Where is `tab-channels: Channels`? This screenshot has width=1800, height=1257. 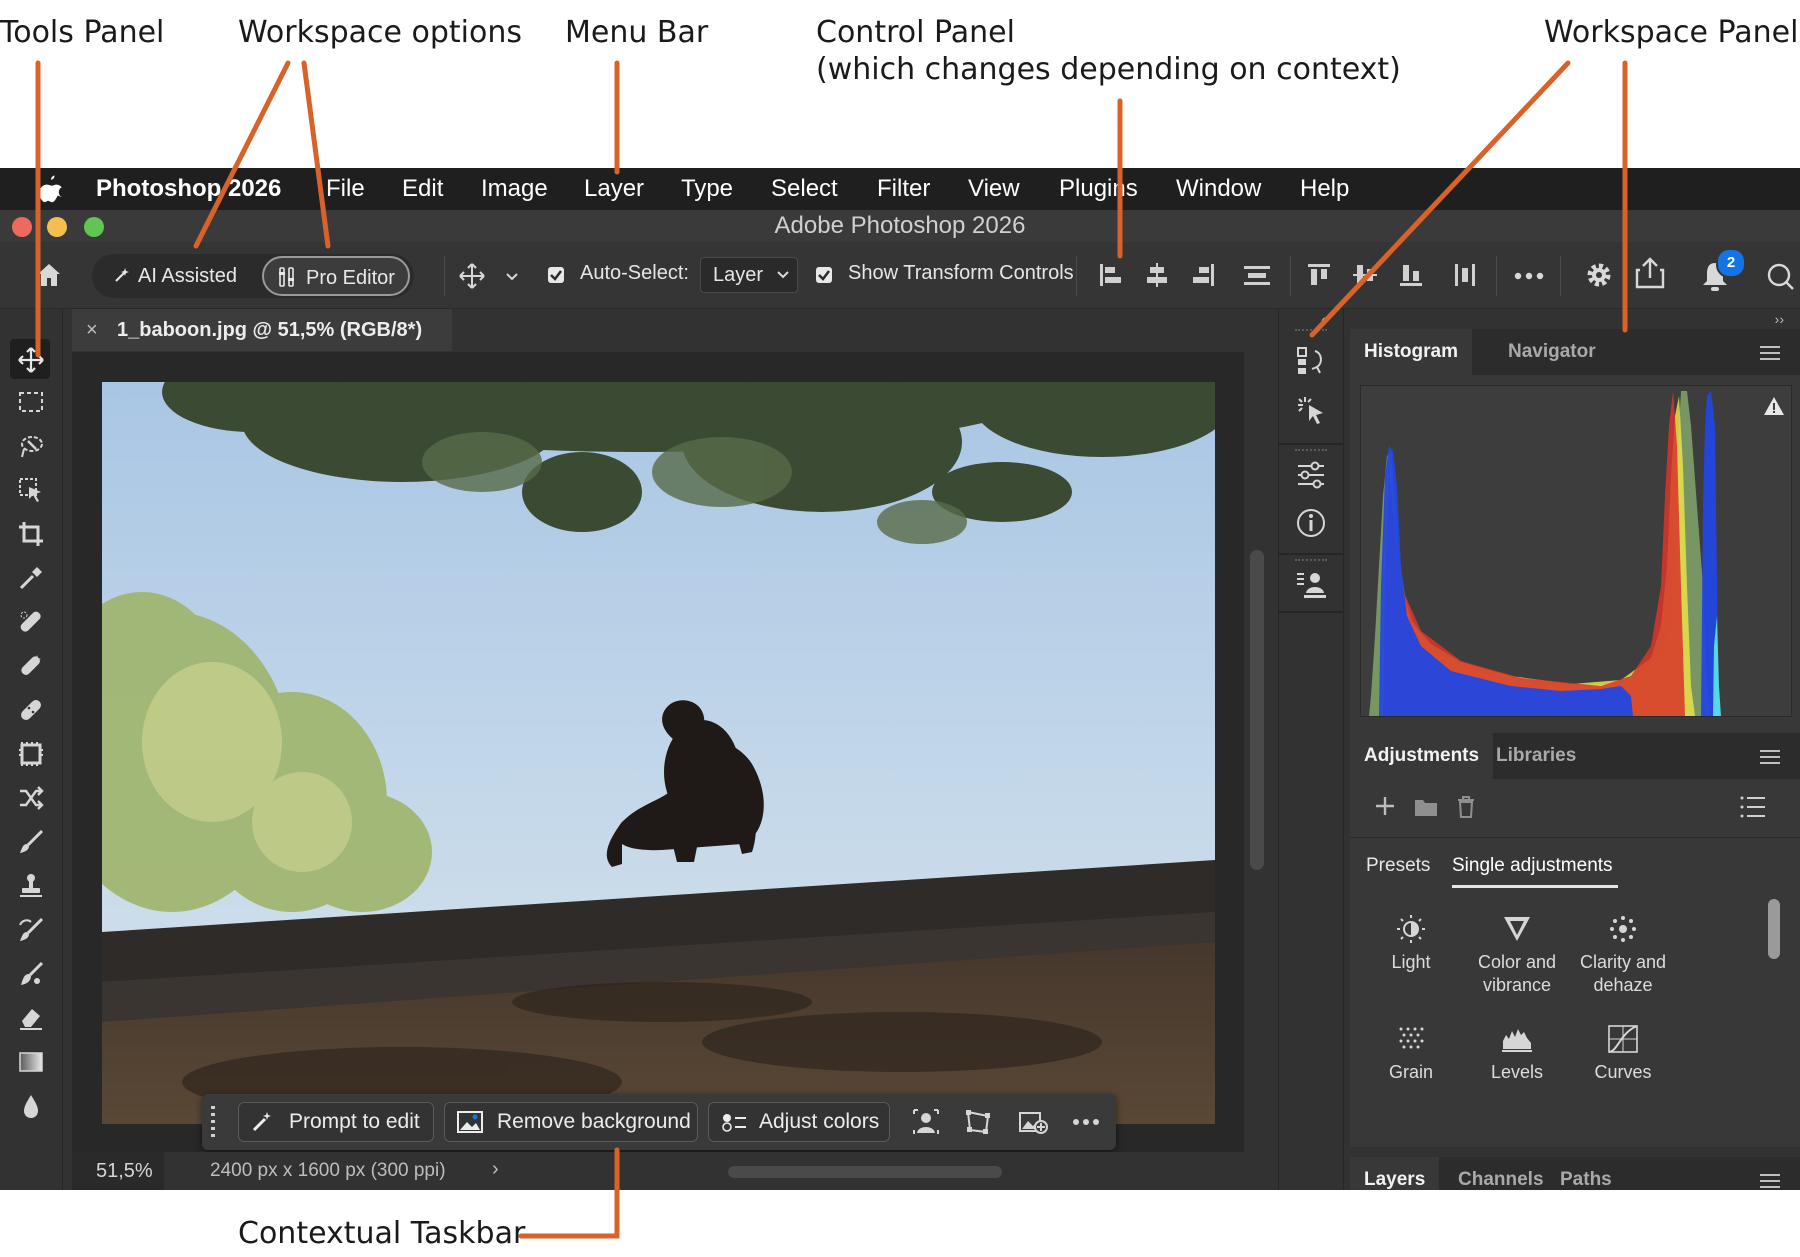
tab-channels: Channels is located at coordinates (1501, 1173).